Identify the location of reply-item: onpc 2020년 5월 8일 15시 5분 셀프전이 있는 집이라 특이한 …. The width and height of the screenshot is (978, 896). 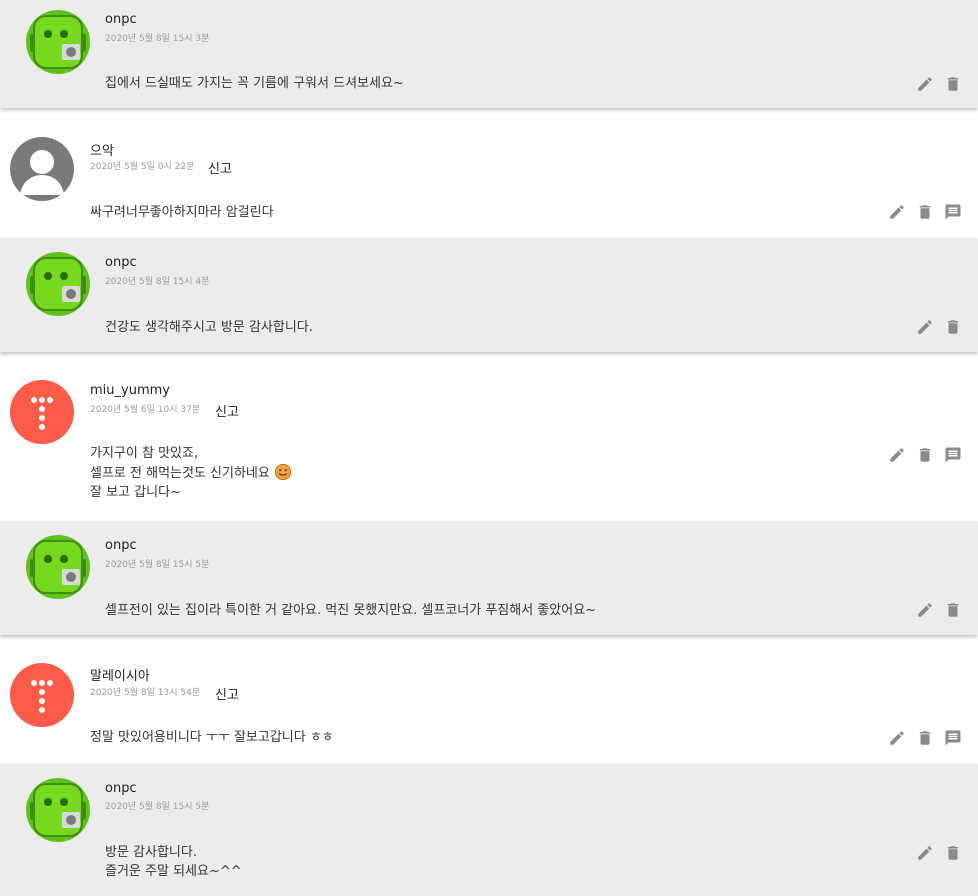
(489, 578).